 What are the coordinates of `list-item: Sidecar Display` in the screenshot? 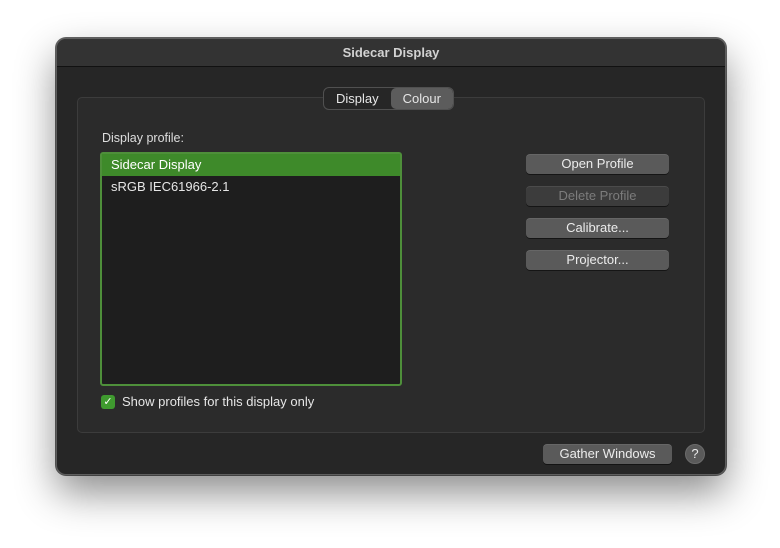 It's located at (251, 165).